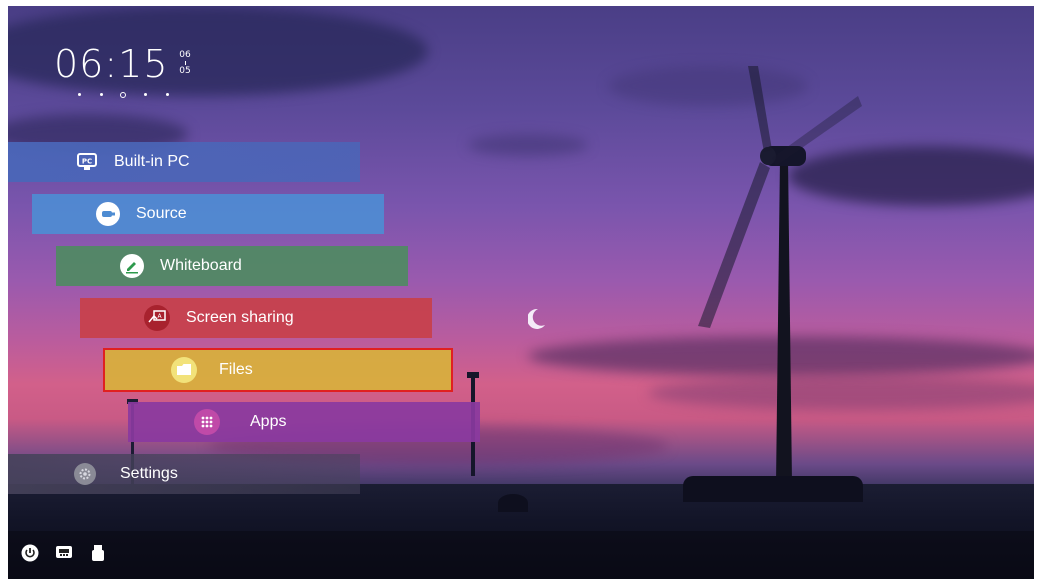 This screenshot has height=586, width=1042. I want to click on source-icon, so click(108, 214).